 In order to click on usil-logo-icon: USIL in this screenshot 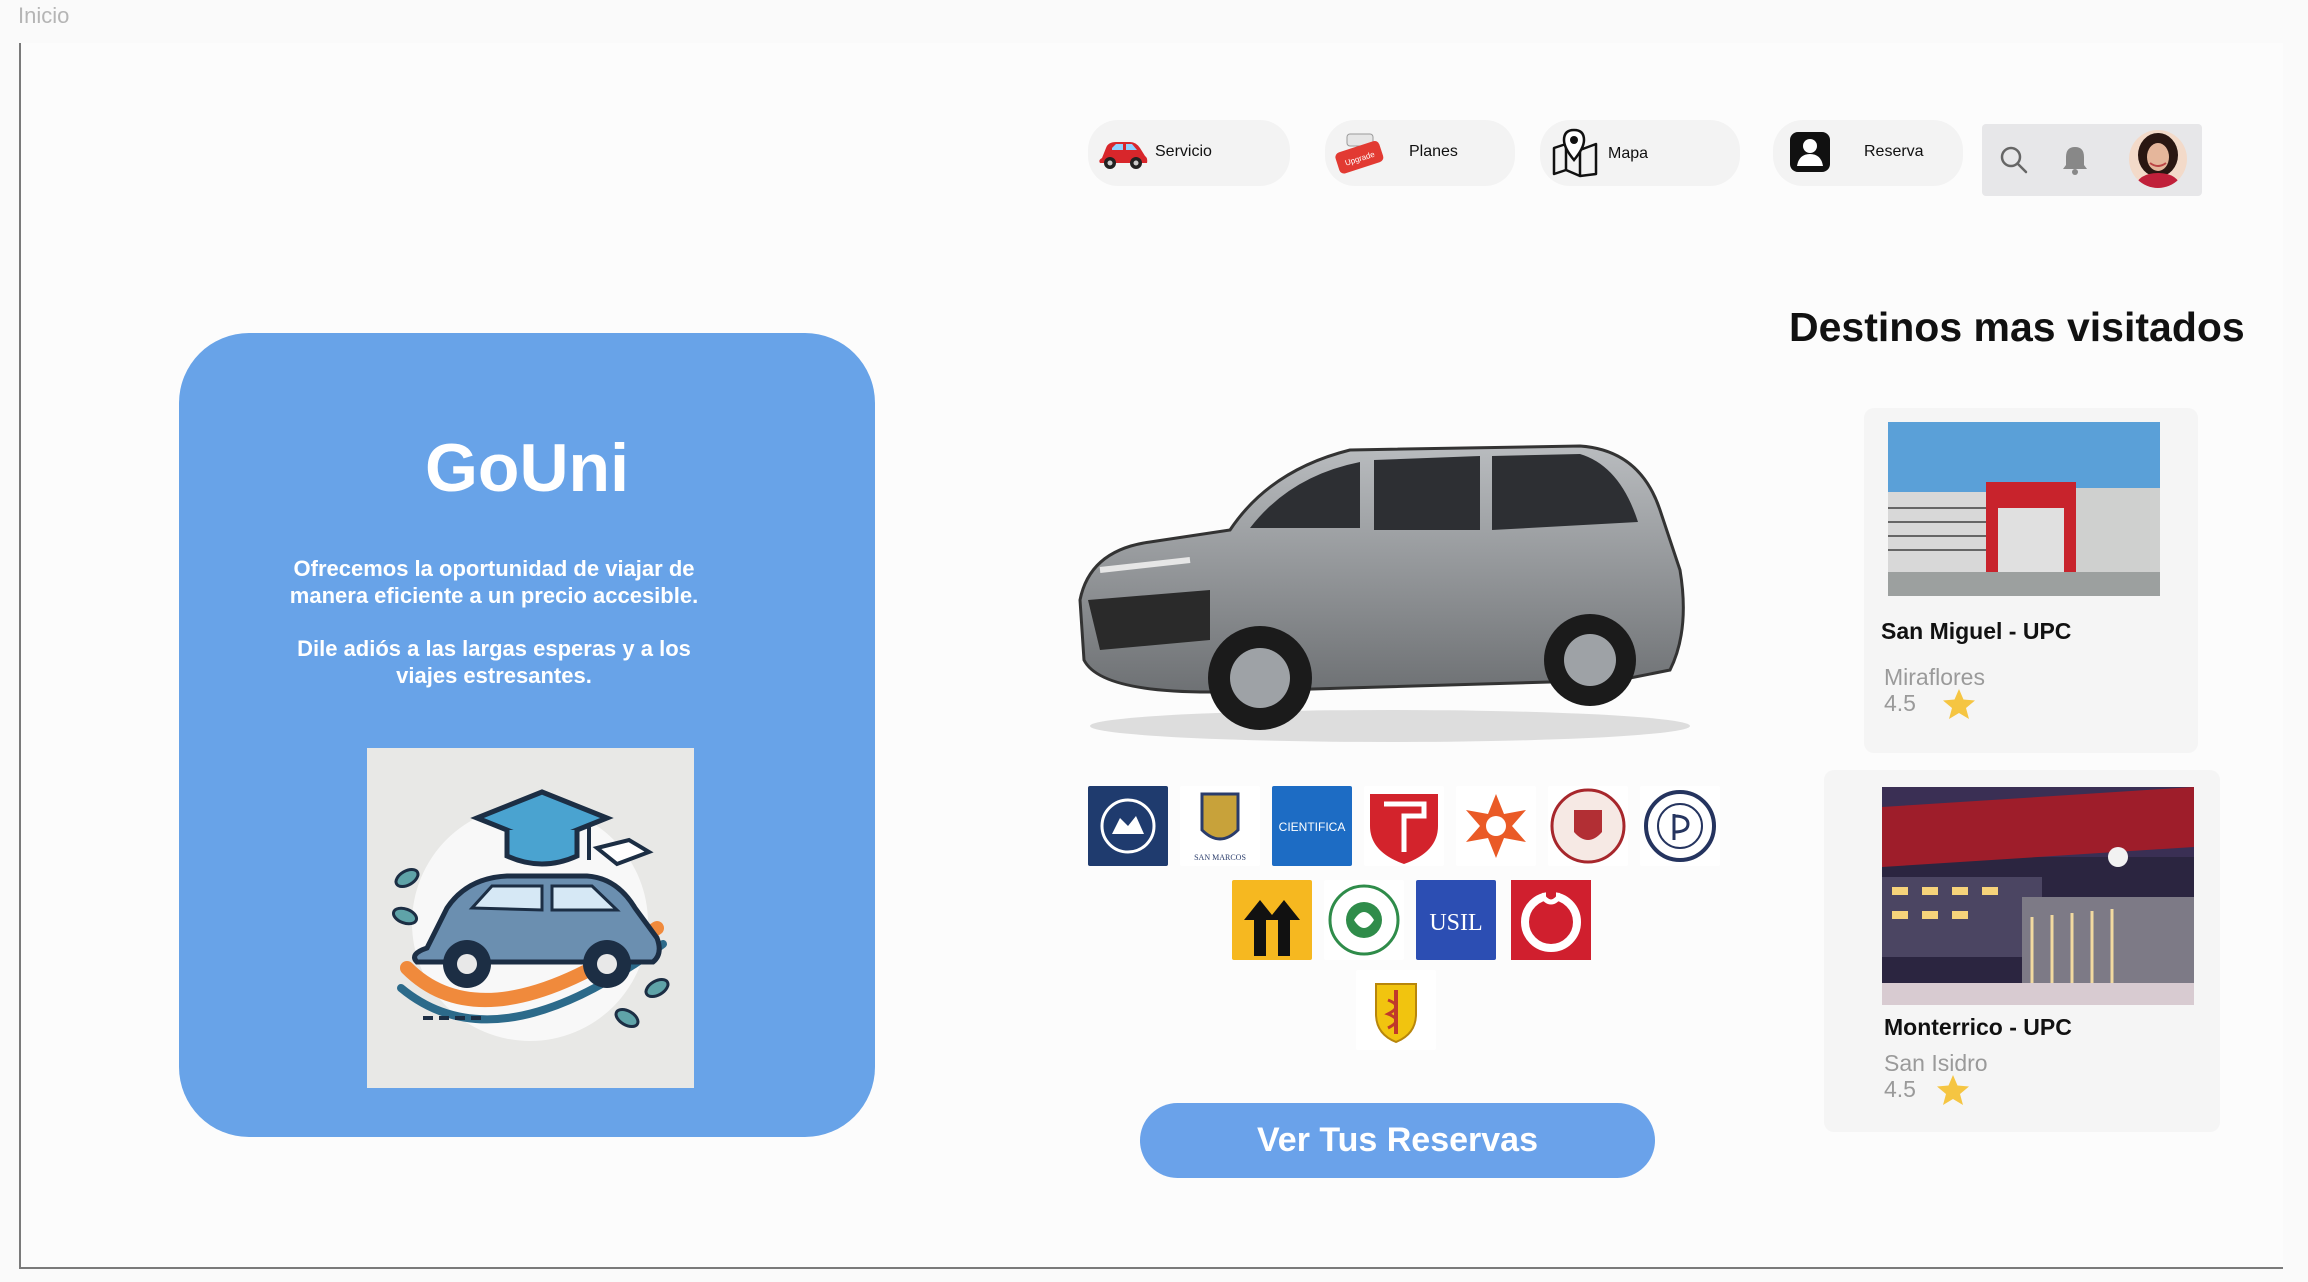, I will do `click(1456, 920)`.